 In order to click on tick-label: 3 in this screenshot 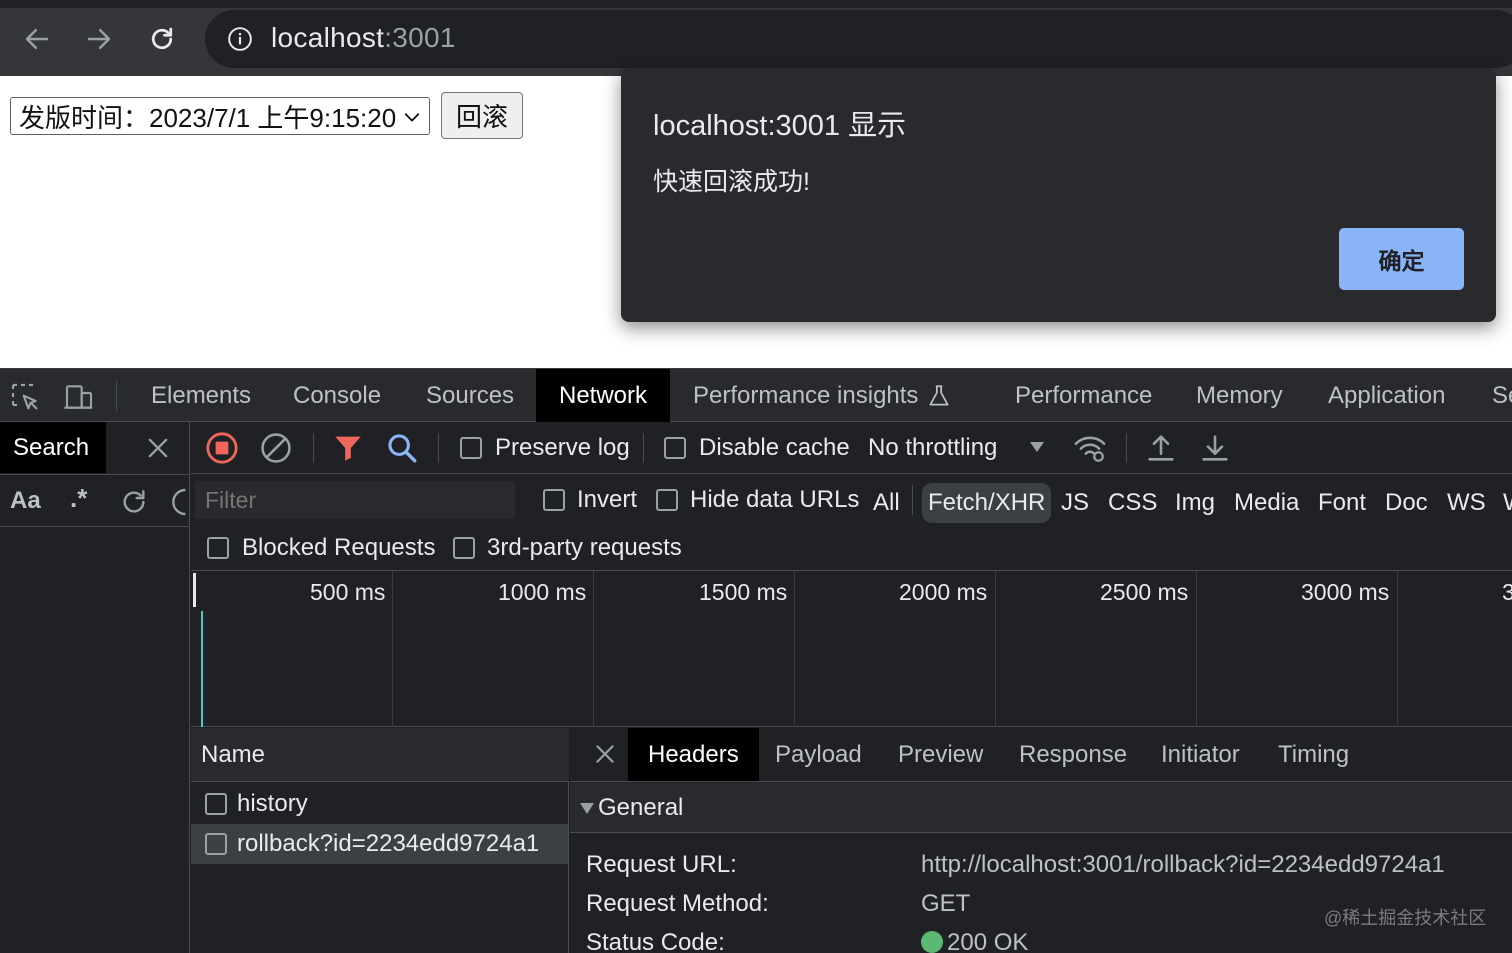, I will do `click(1507, 592)`.